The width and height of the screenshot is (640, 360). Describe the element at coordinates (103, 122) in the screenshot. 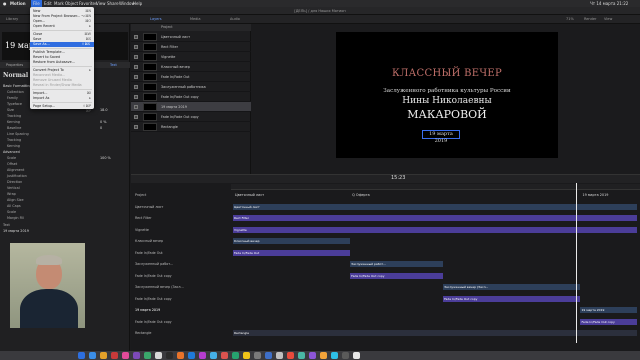

I see `inspector-field-value: 0 %` at that location.